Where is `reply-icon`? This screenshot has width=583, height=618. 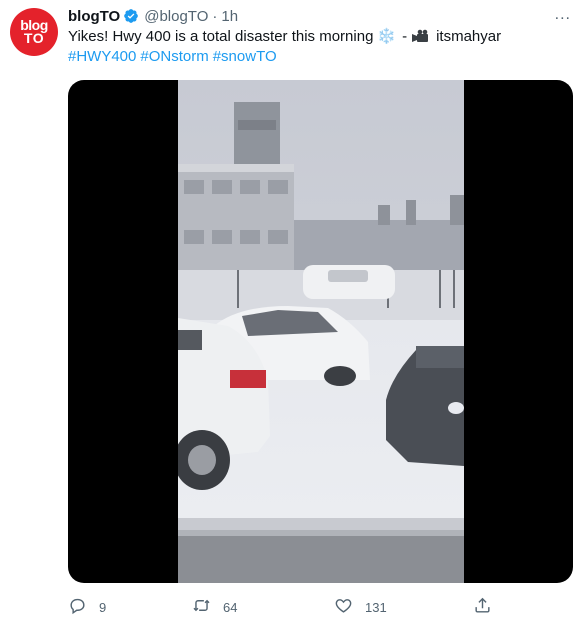 reply-icon is located at coordinates (77, 607).